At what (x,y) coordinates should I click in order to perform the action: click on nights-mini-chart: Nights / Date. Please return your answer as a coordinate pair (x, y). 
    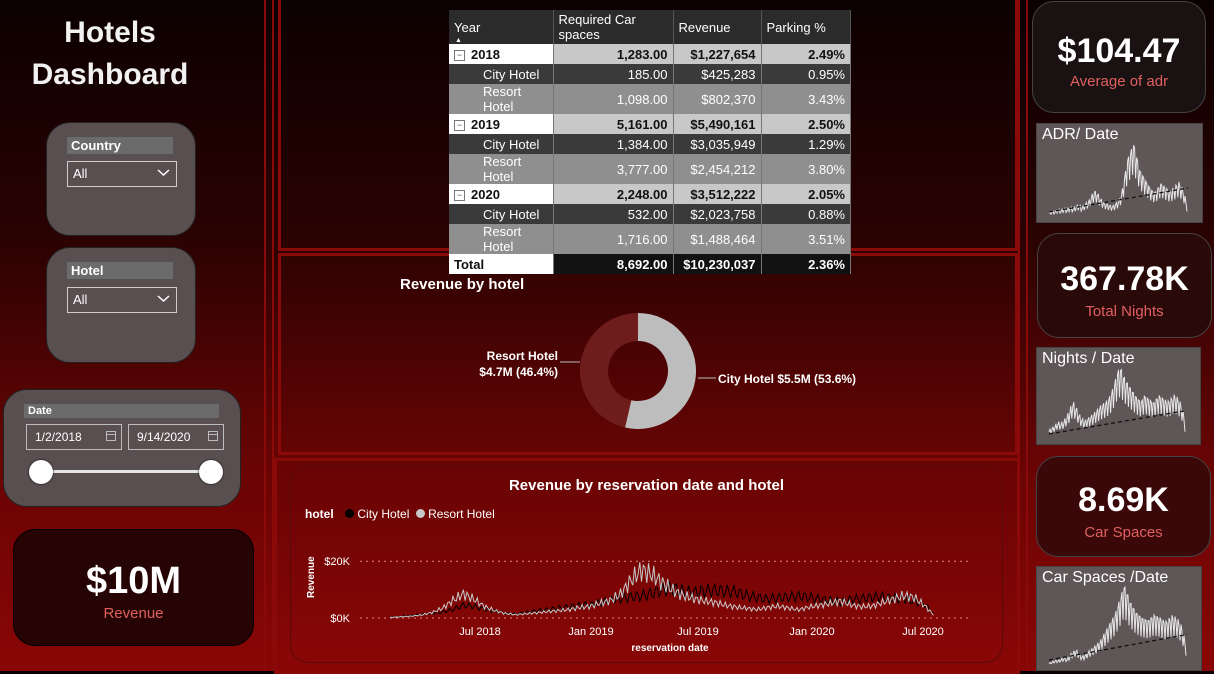
    Looking at the image, I should click on (1118, 396).